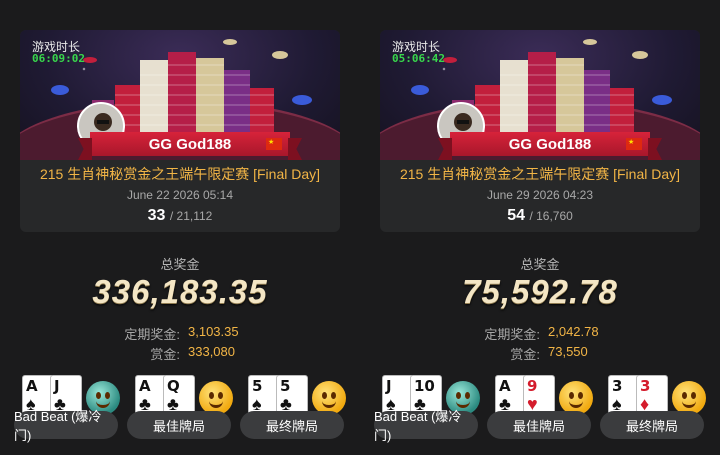 The width and height of the screenshot is (720, 455). I want to click on fixed-prize-value: 3,103.35, so click(213, 331).